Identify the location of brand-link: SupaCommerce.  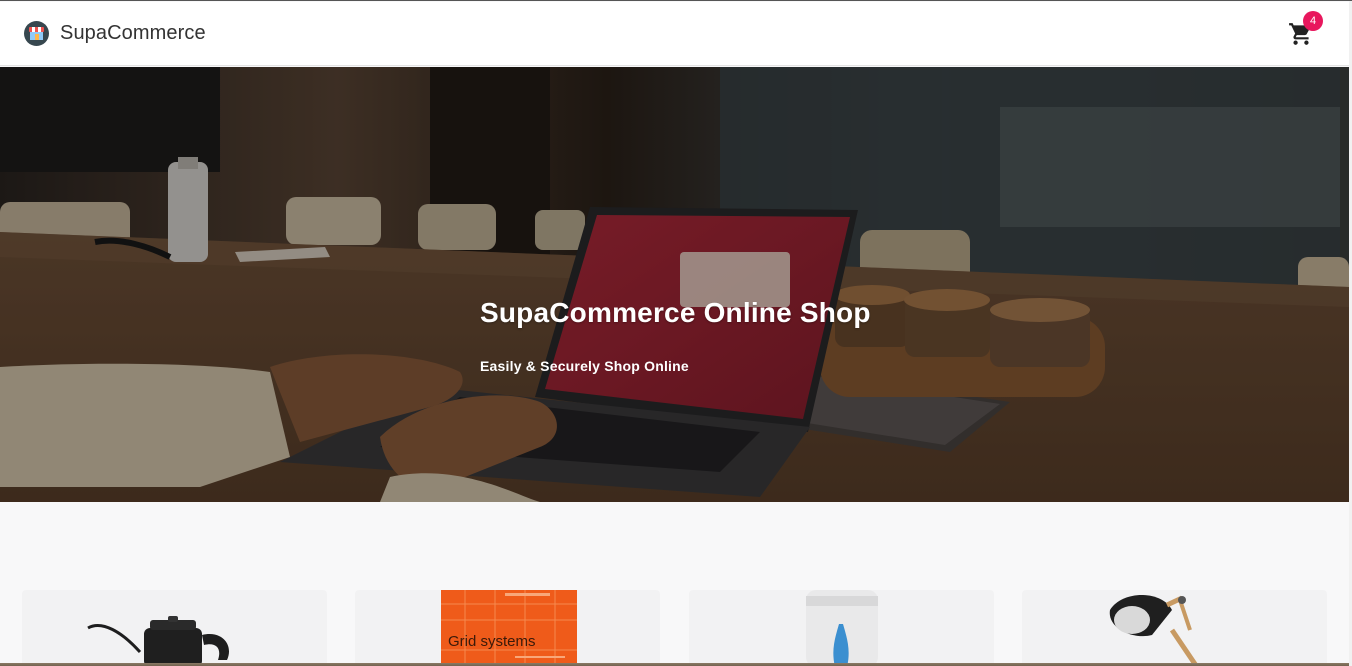
(115, 33).